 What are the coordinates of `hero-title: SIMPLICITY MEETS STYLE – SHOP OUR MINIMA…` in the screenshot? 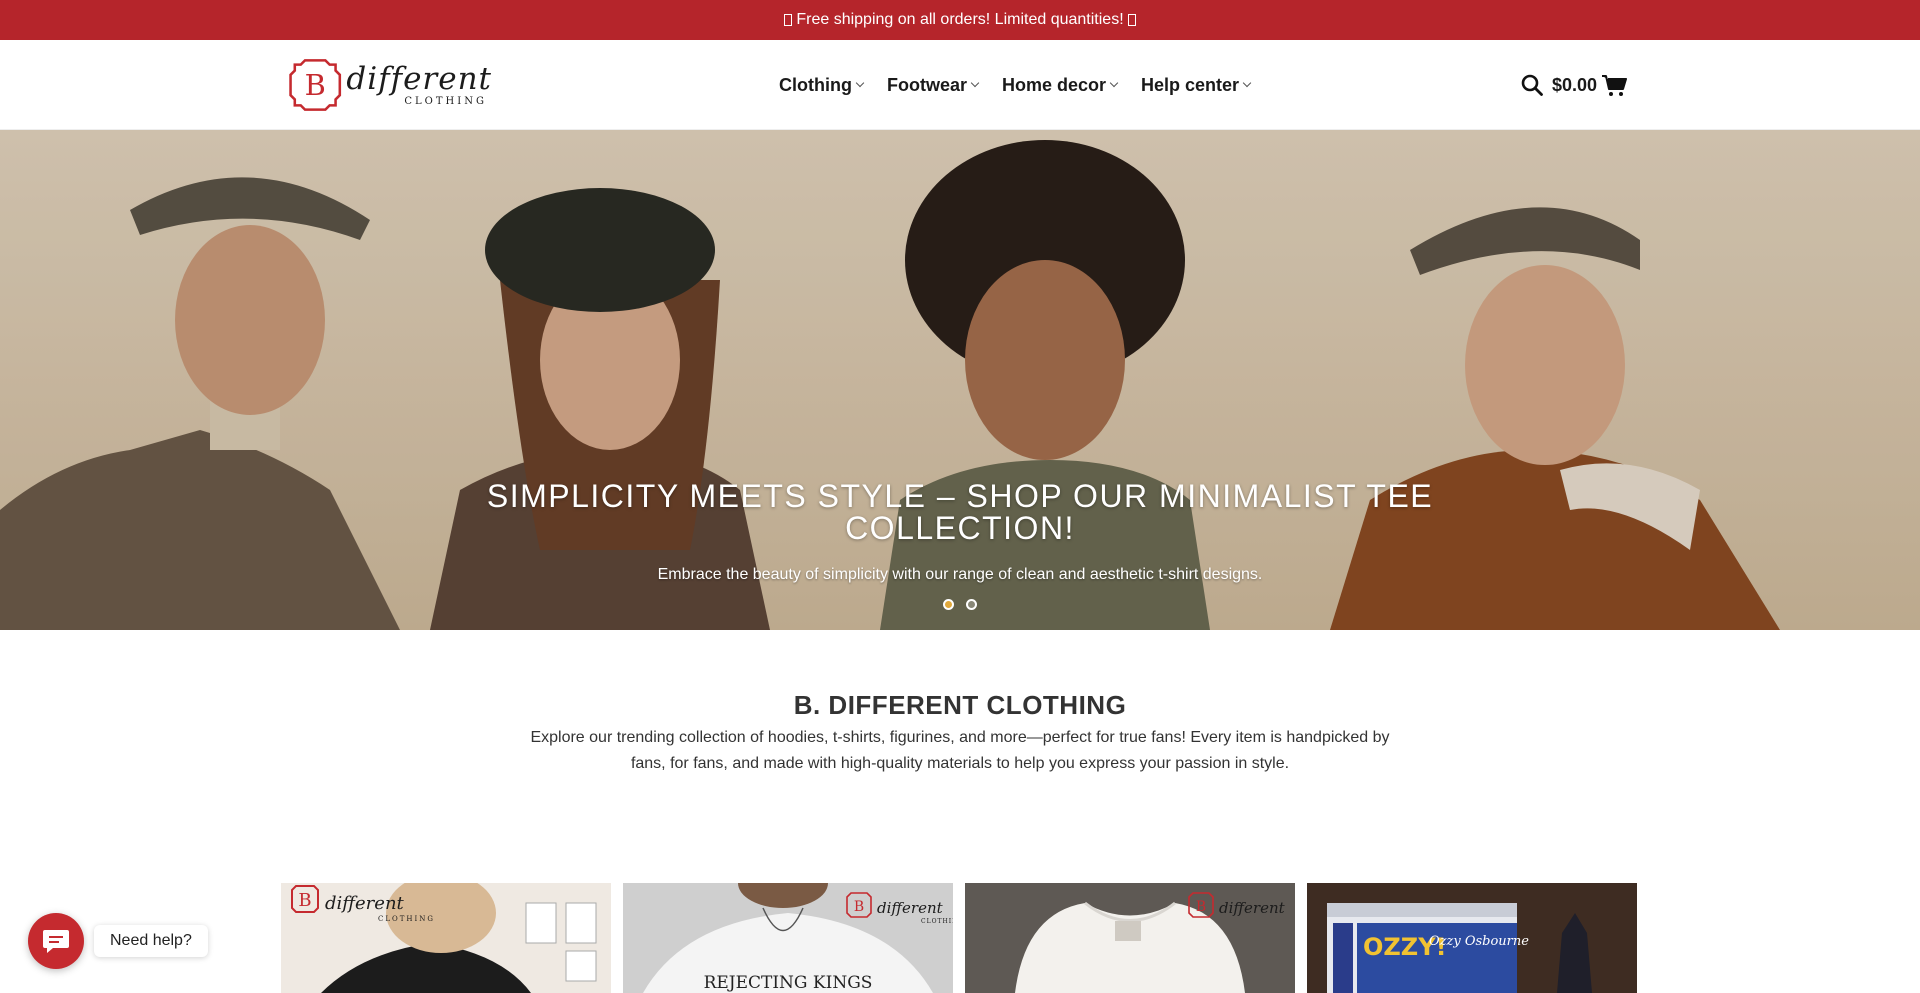 It's located at (960, 512).